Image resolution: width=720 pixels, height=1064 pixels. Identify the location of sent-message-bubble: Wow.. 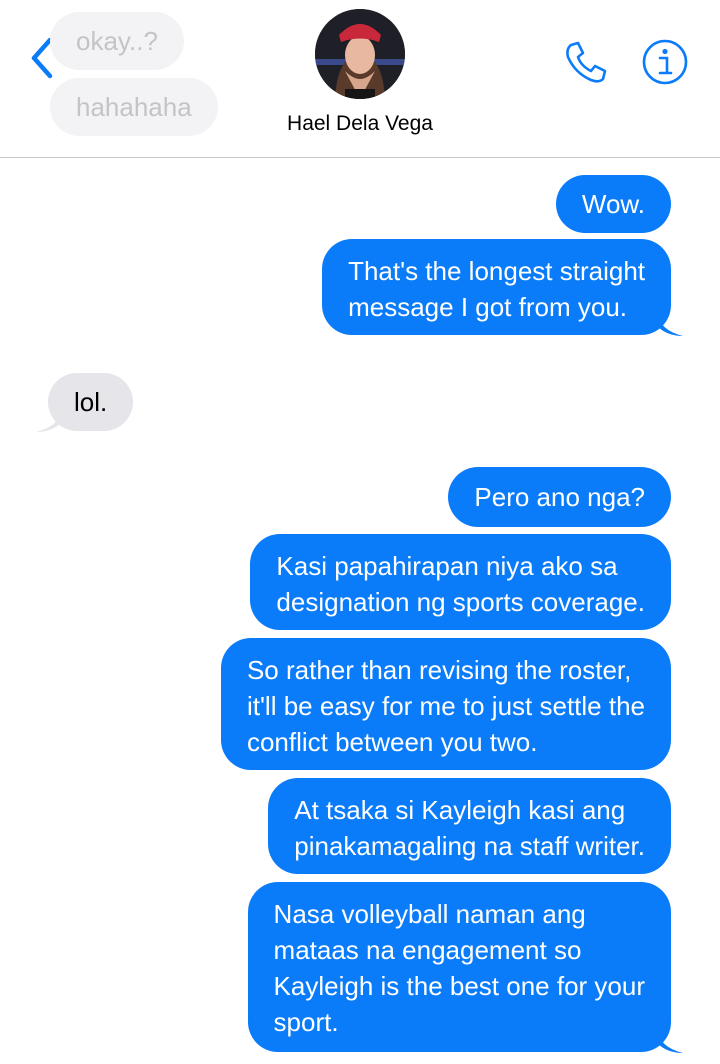
(613, 204).